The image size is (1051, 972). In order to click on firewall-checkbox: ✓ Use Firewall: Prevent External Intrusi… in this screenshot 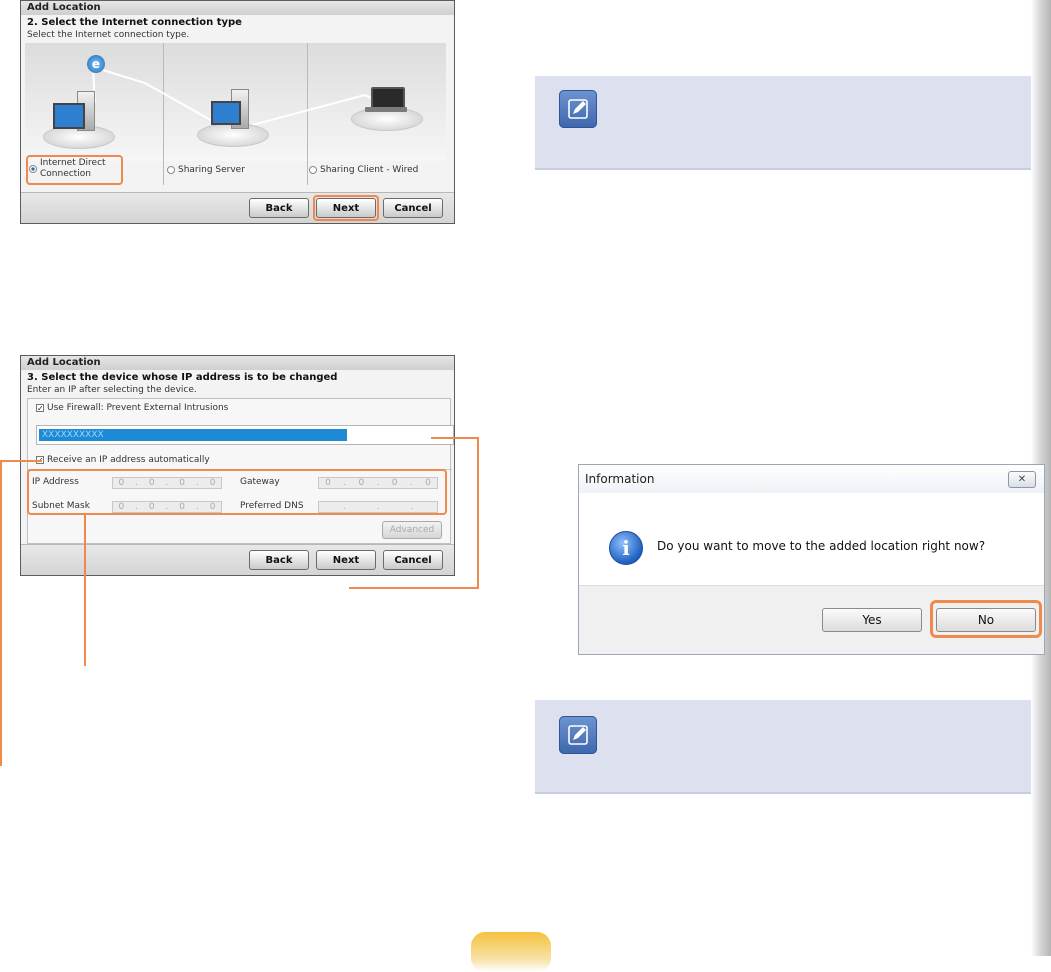, I will do `click(132, 408)`.